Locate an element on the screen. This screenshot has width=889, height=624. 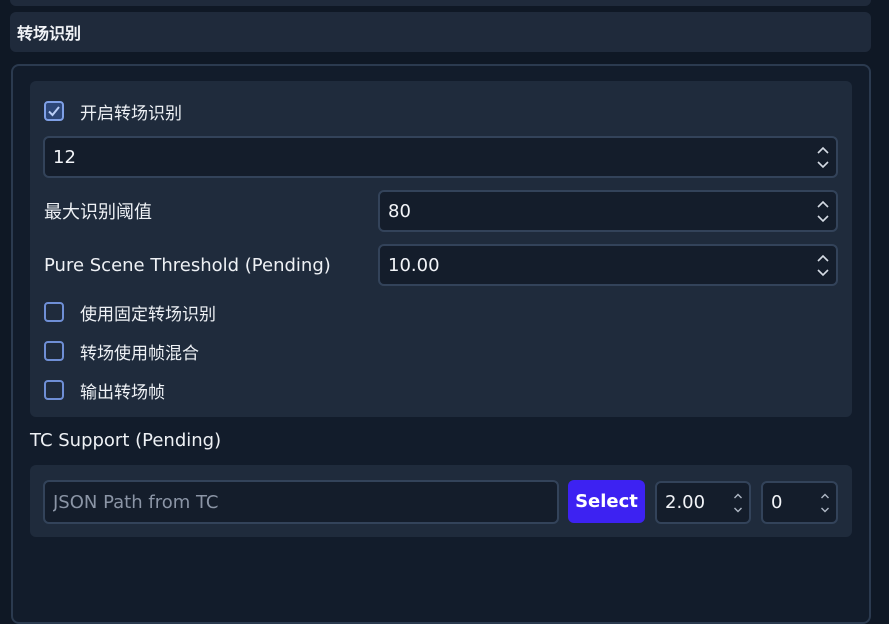
tc-spin-a-value: 2.00 is located at coordinates (692, 502).